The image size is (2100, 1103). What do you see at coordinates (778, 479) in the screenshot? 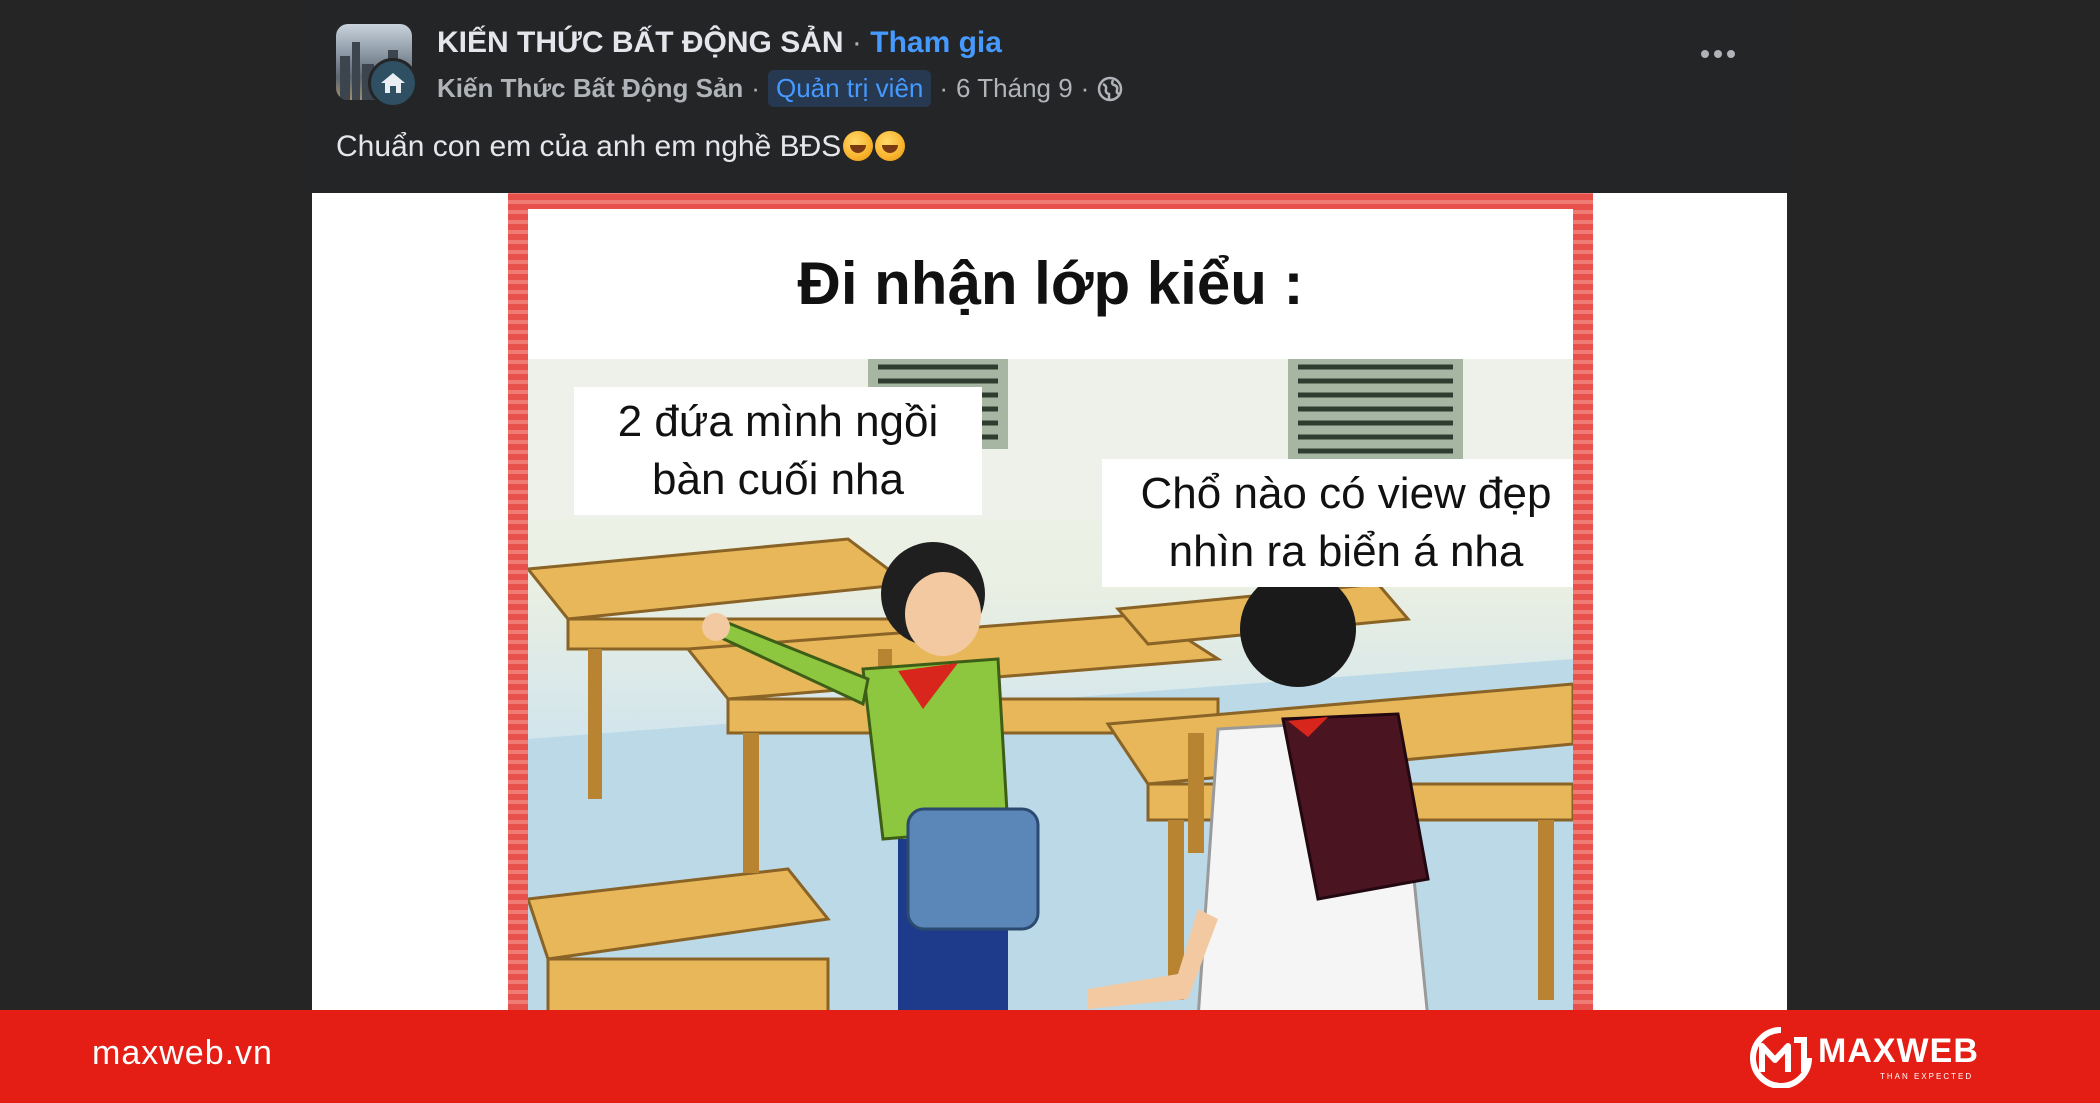
I see `bubble-left-line2: bàn cuối nha` at bounding box center [778, 479].